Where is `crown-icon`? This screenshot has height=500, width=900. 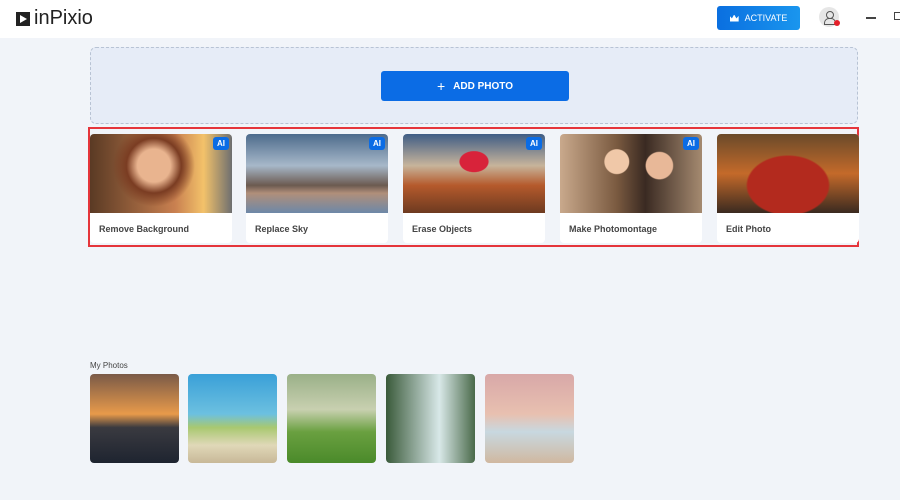
crown-icon is located at coordinates (734, 18).